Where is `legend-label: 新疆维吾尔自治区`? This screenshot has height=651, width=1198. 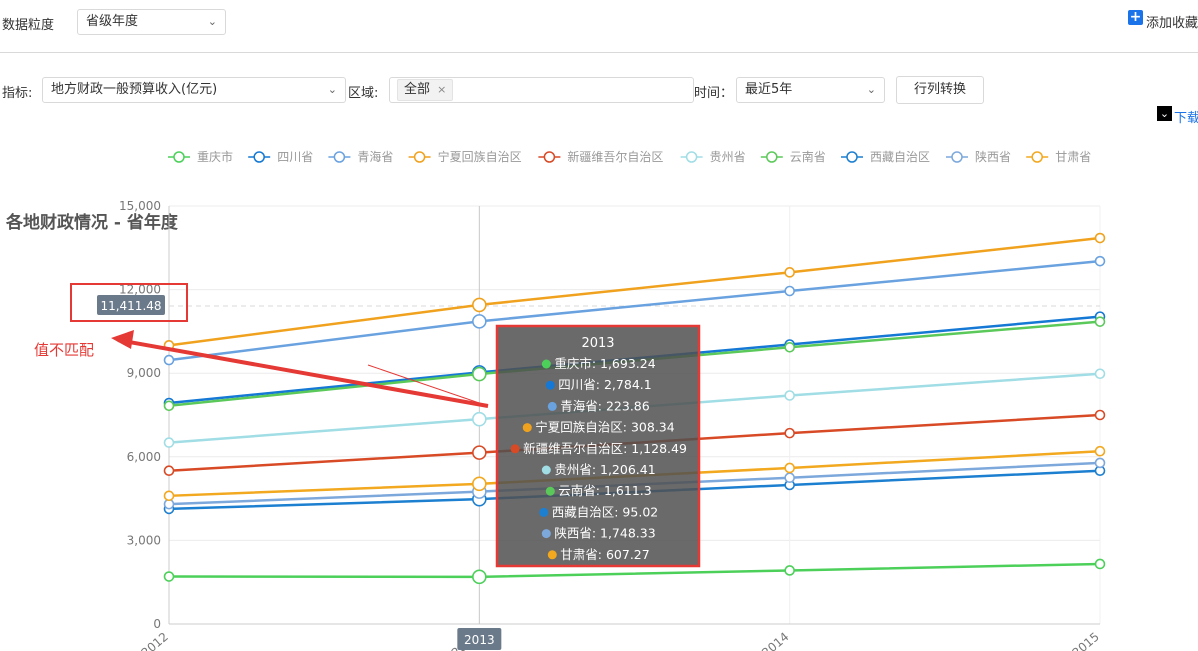 legend-label: 新疆维吾尔自治区 is located at coordinates (615, 156).